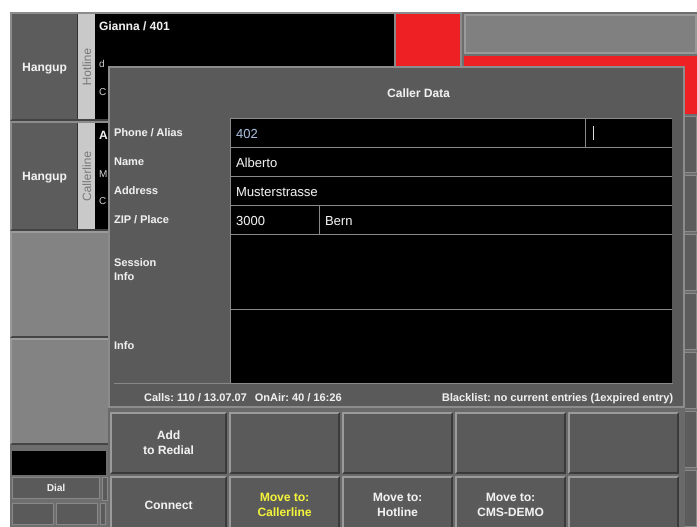 The image size is (697, 527). What do you see at coordinates (102, 64) in the screenshot?
I see `caller-detail: d` at bounding box center [102, 64].